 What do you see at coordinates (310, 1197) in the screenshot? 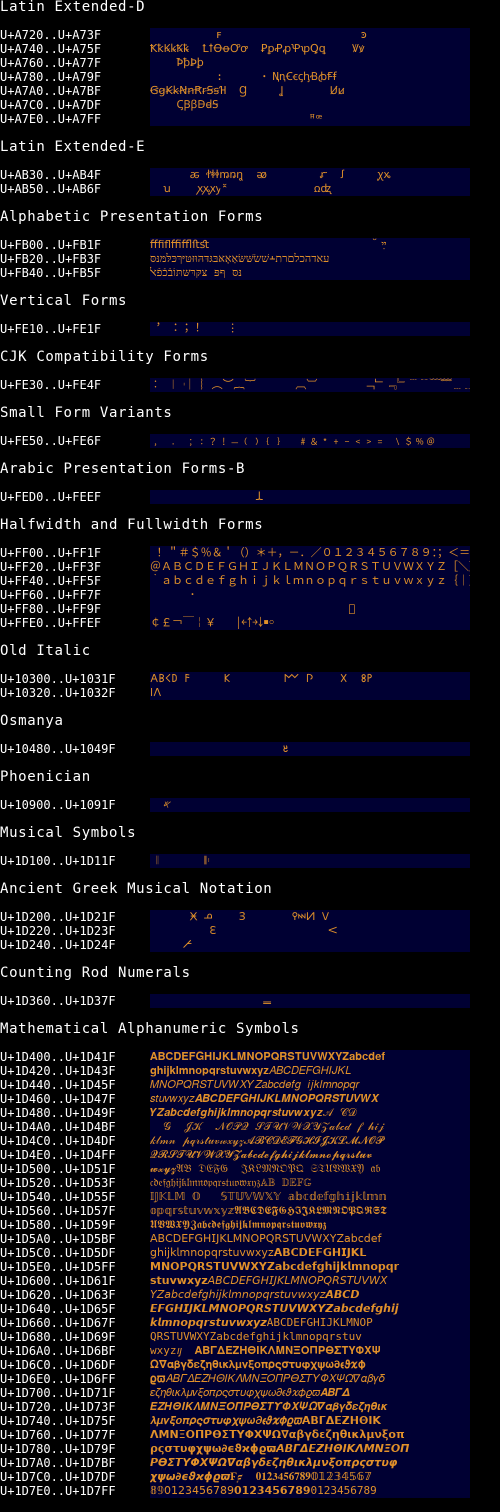
I see `glyph-cells: 𝕀𝕁𝕂𝕃𝕄 𝕆 𝕊𝕋𝕌𝕍𝕎𝕏𝕐 𝕒𝕓𝕔𝕕𝕖𝕗𝕘𝕙𝕚𝕛𝕜𝕝𝕞𝕟` at bounding box center [310, 1197].